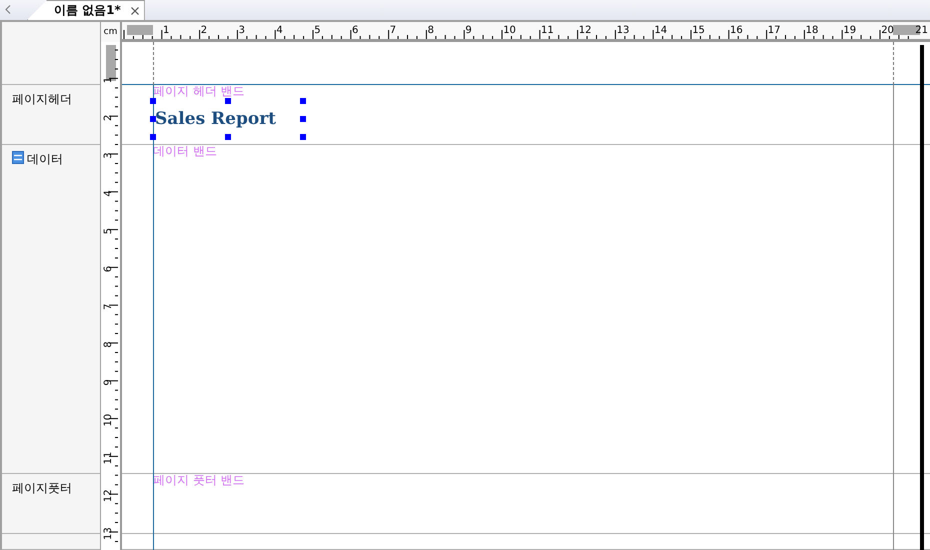  I want to click on report-title: Sales Report, so click(228, 119).